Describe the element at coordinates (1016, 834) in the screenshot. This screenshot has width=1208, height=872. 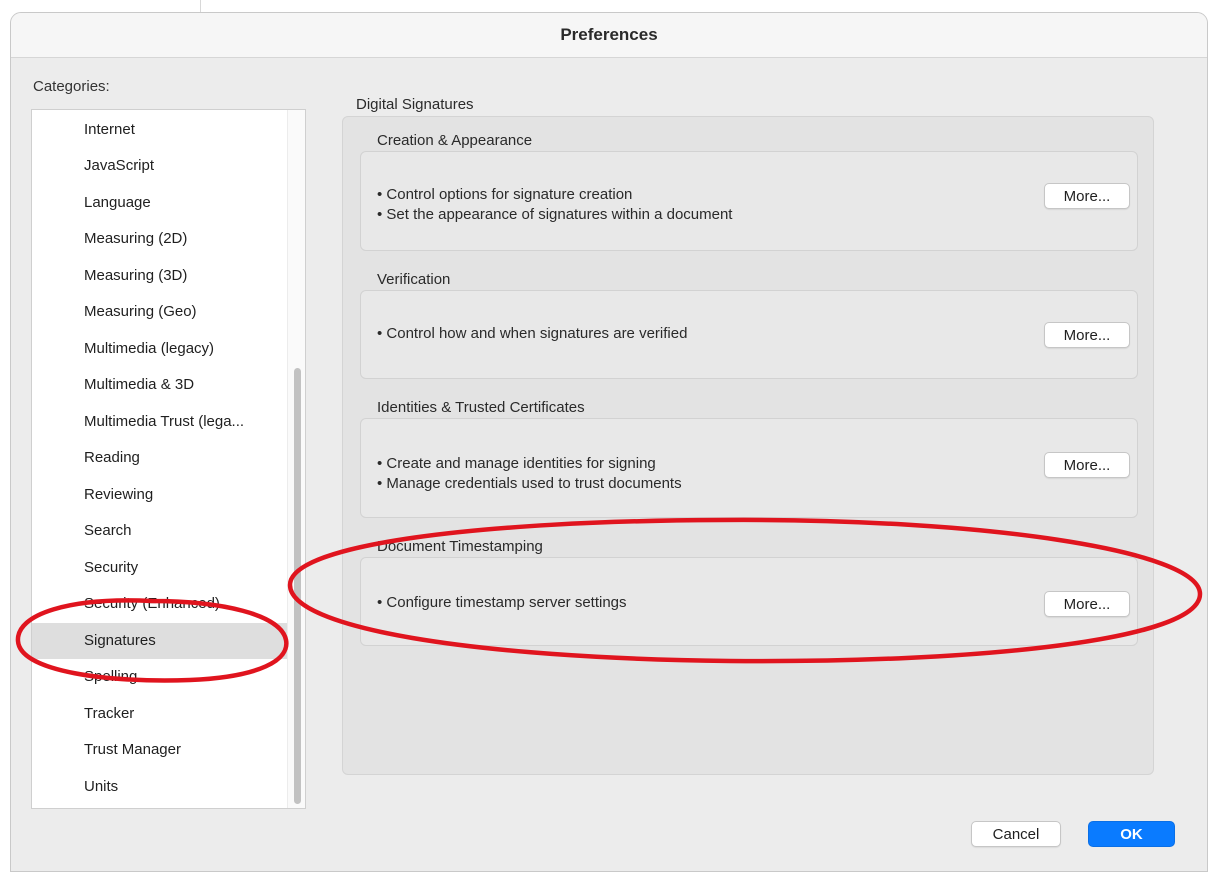
I see `cancel-button: Cancel` at that location.